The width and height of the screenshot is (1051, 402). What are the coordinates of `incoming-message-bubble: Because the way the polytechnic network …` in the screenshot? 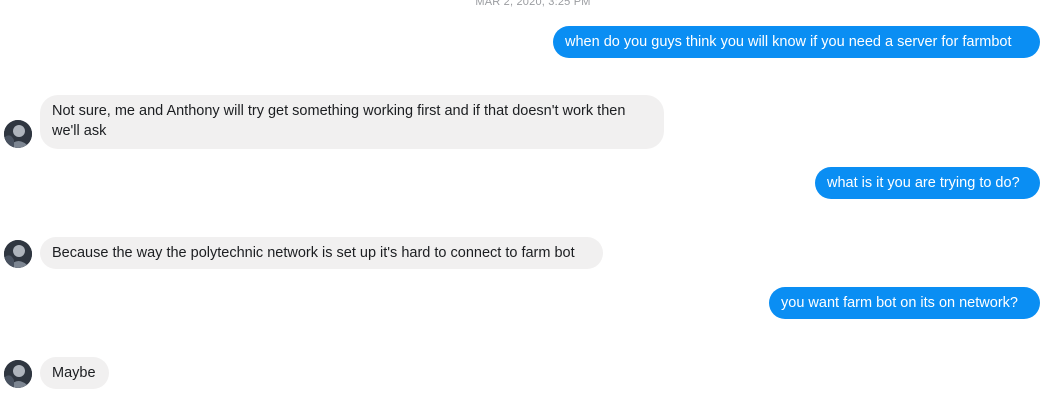 It's located at (321, 253).